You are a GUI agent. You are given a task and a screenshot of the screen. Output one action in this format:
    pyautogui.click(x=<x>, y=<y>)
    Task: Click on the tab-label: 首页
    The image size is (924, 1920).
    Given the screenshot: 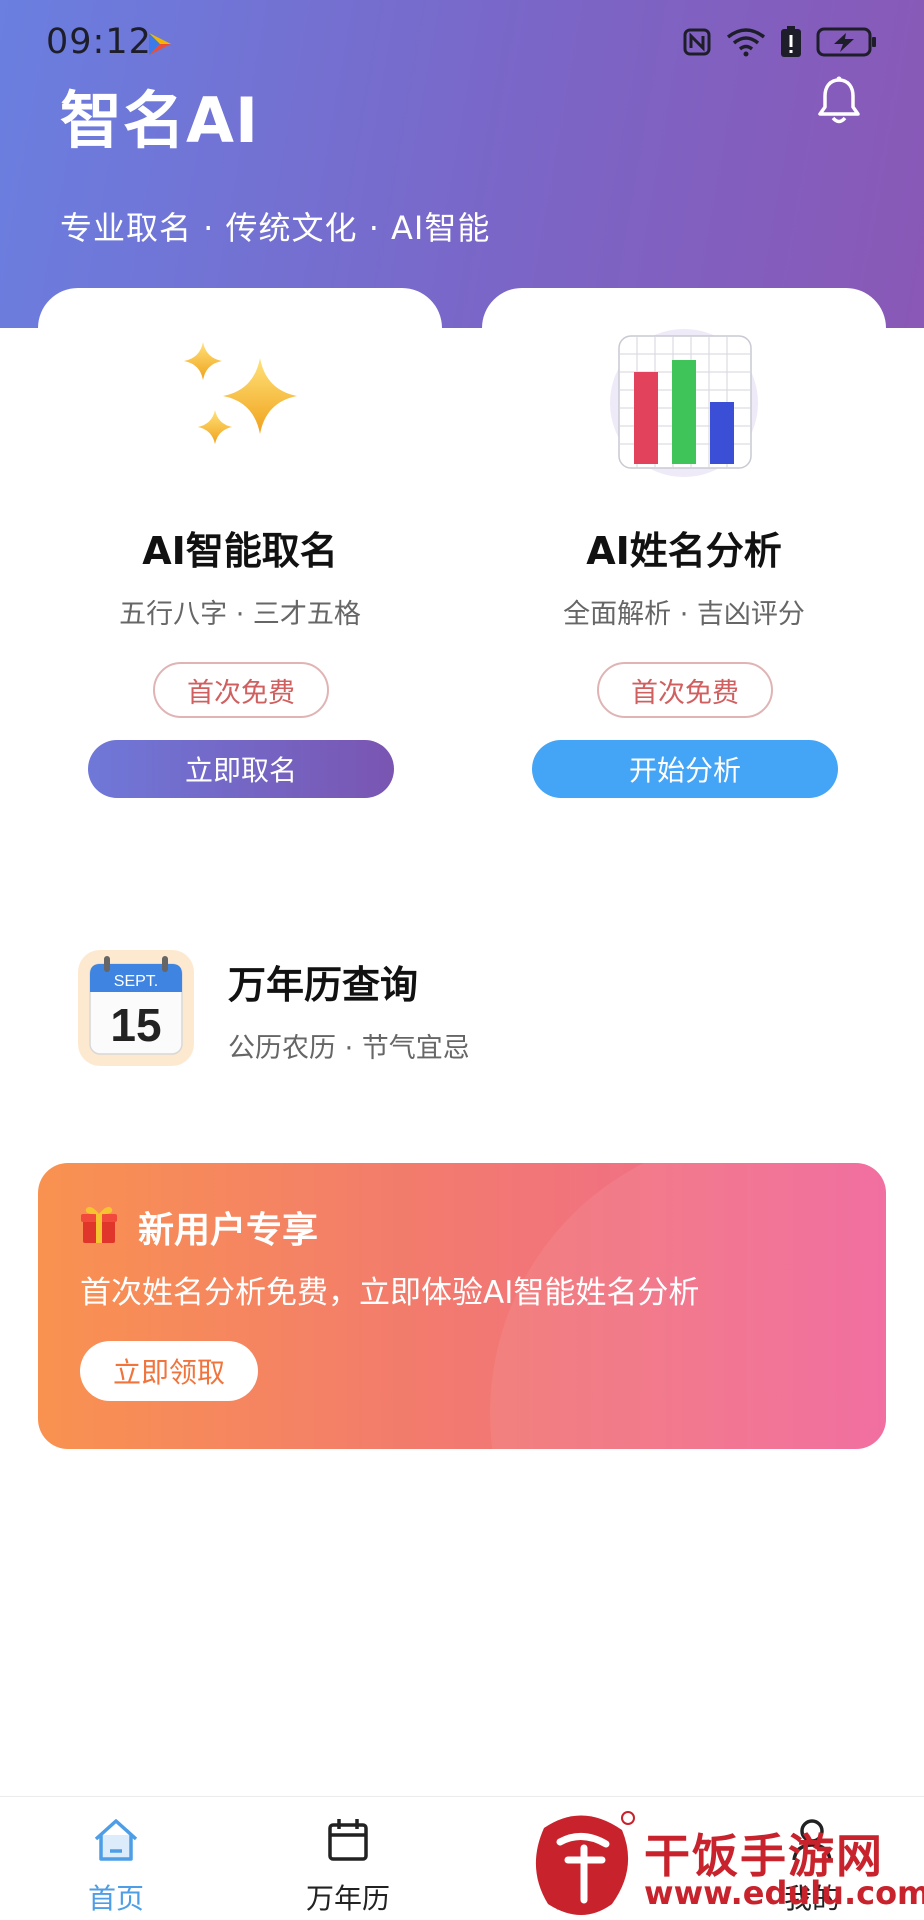 What is the action you would take?
    pyautogui.click(x=115, y=1898)
    